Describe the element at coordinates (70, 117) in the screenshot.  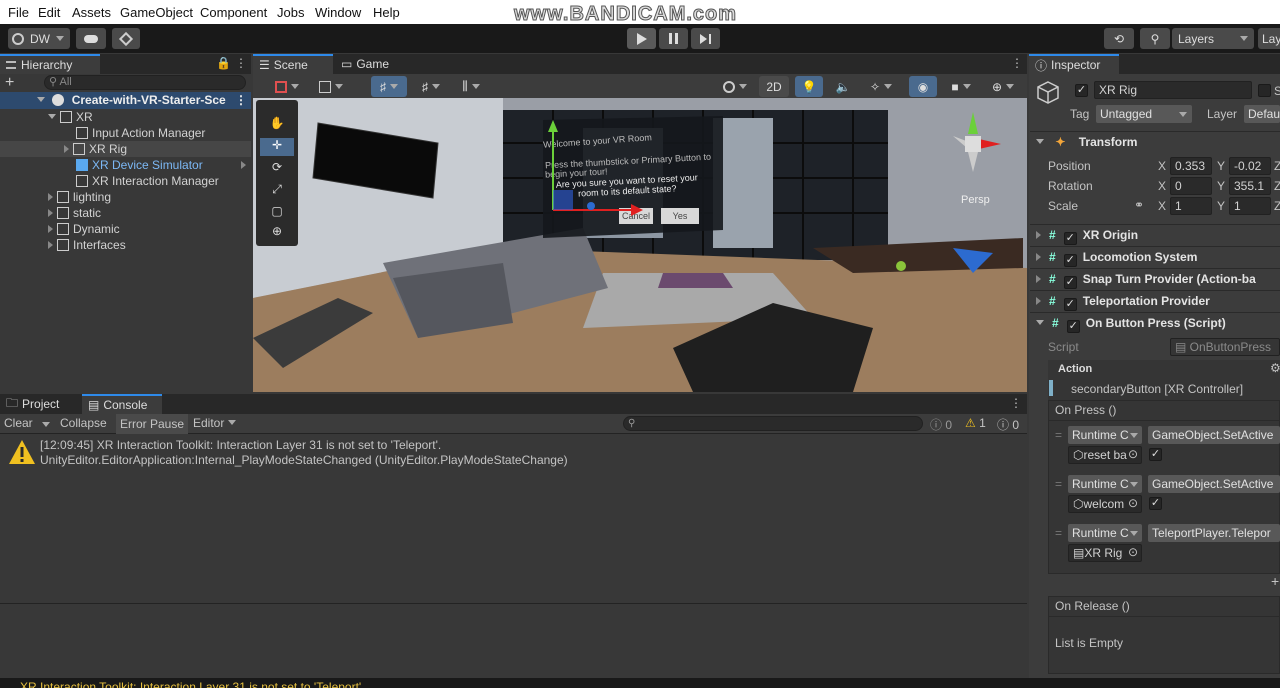
I see `hierarchy-item-xr: XR` at that location.